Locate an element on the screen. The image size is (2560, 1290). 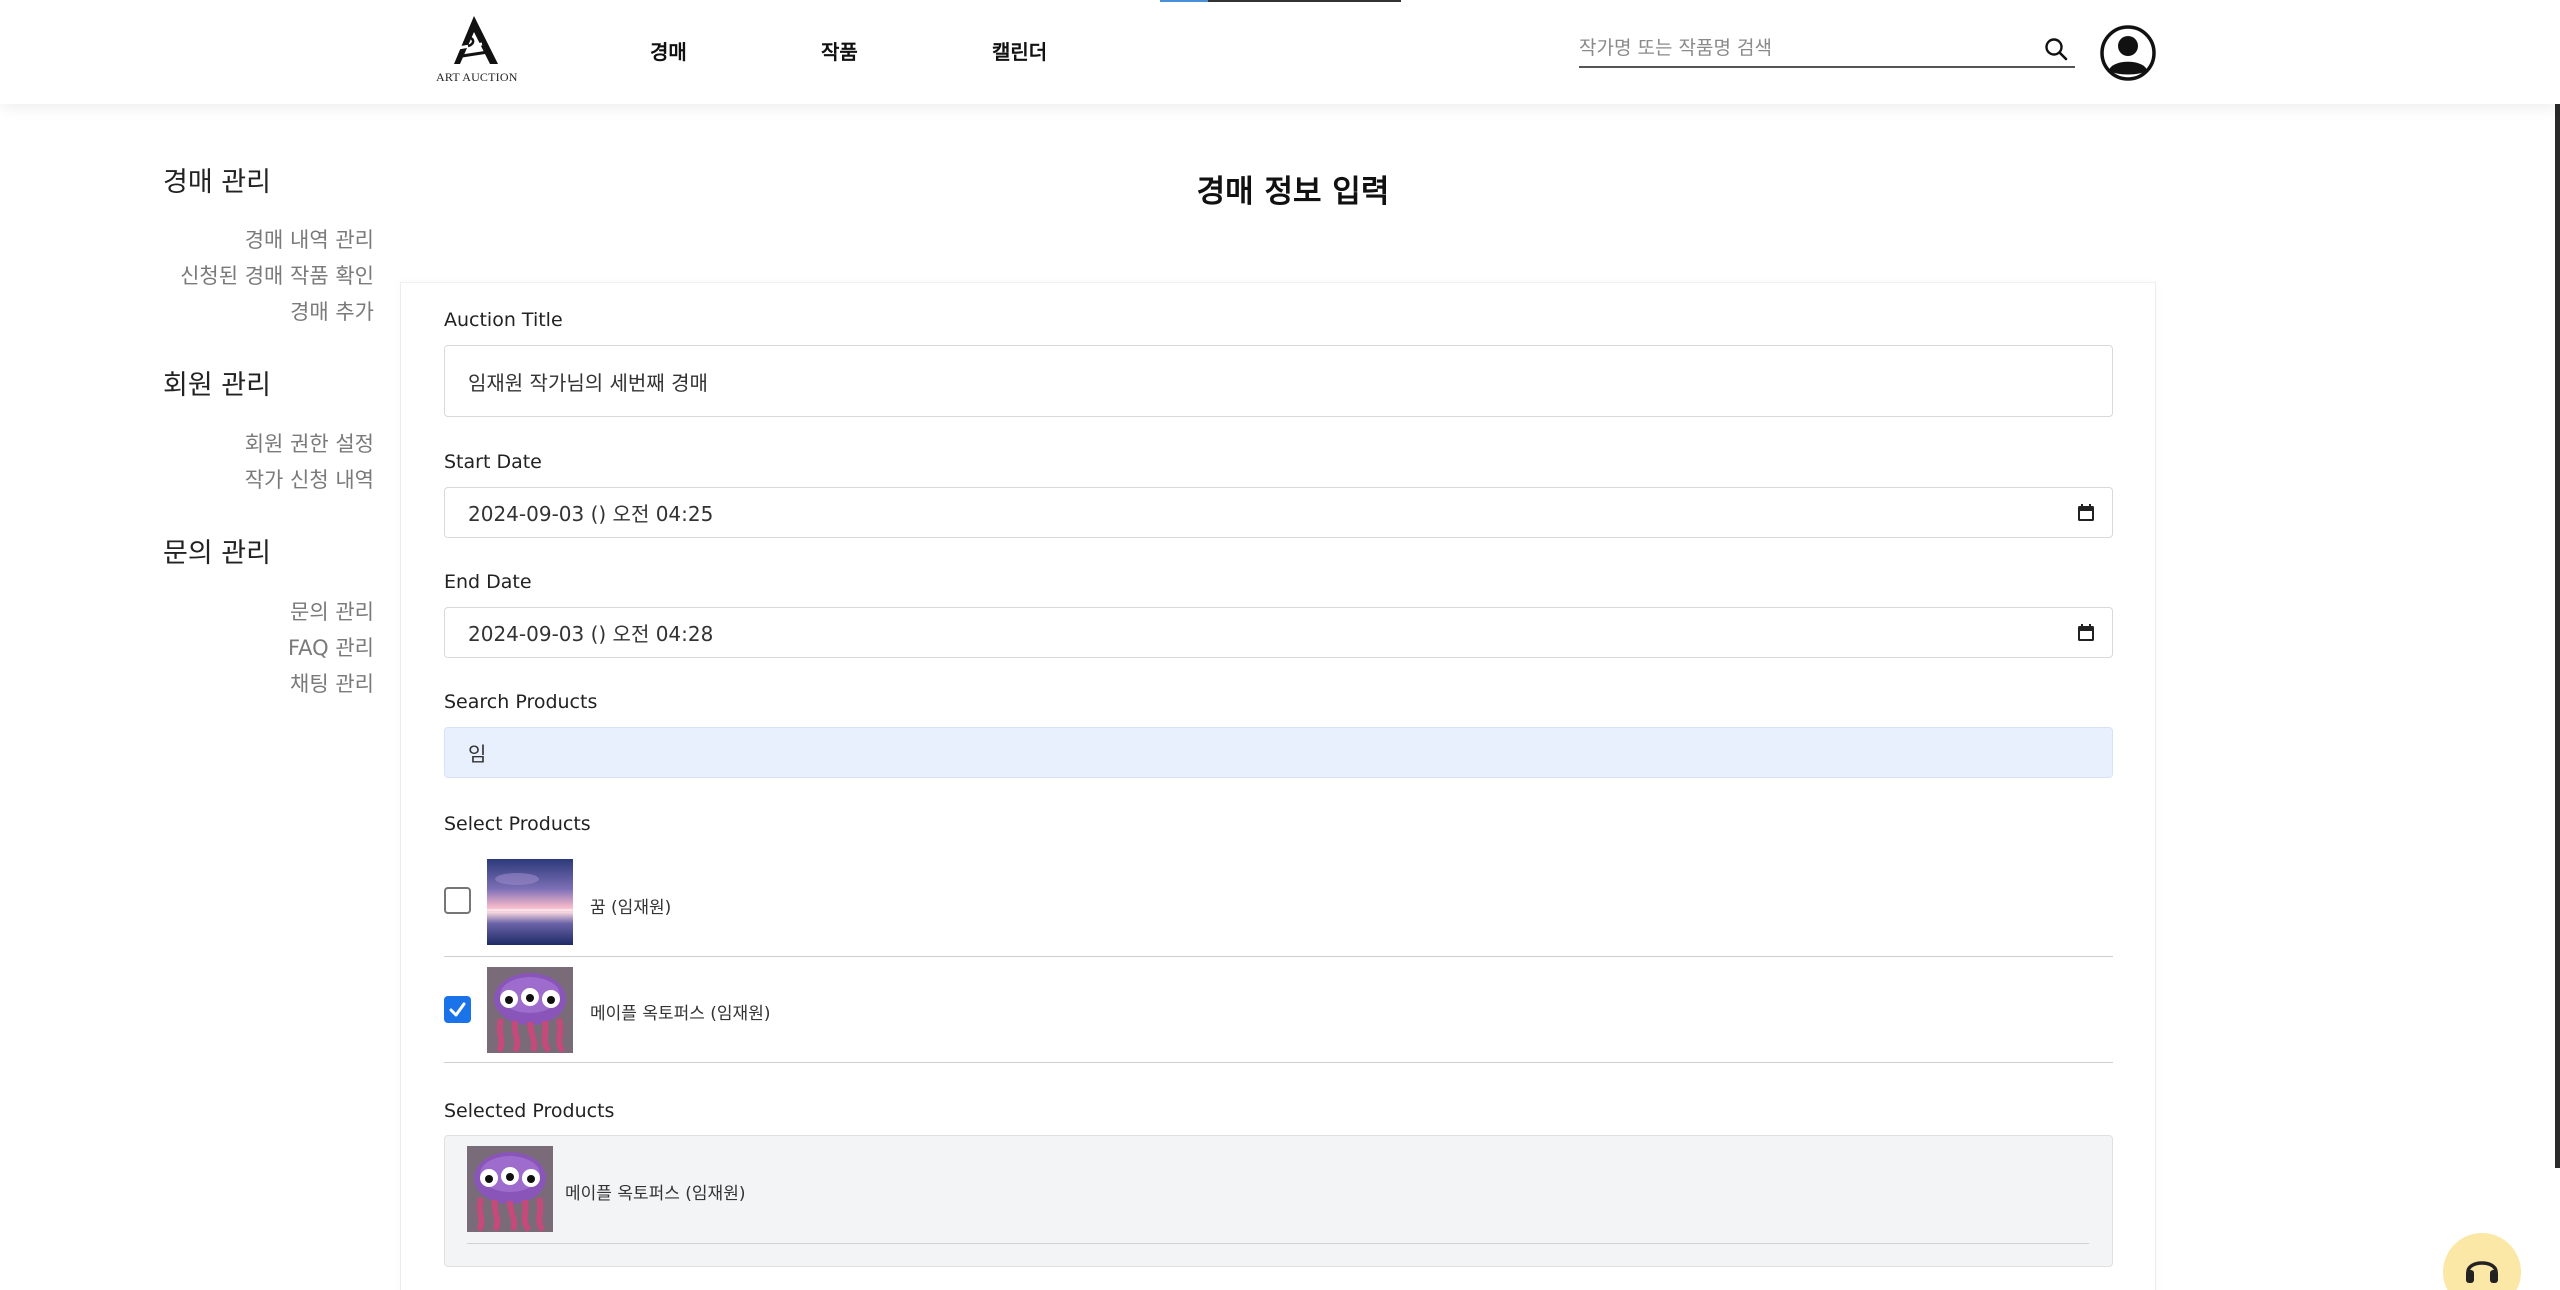
chat-support-button is located at coordinates (2482, 1261).